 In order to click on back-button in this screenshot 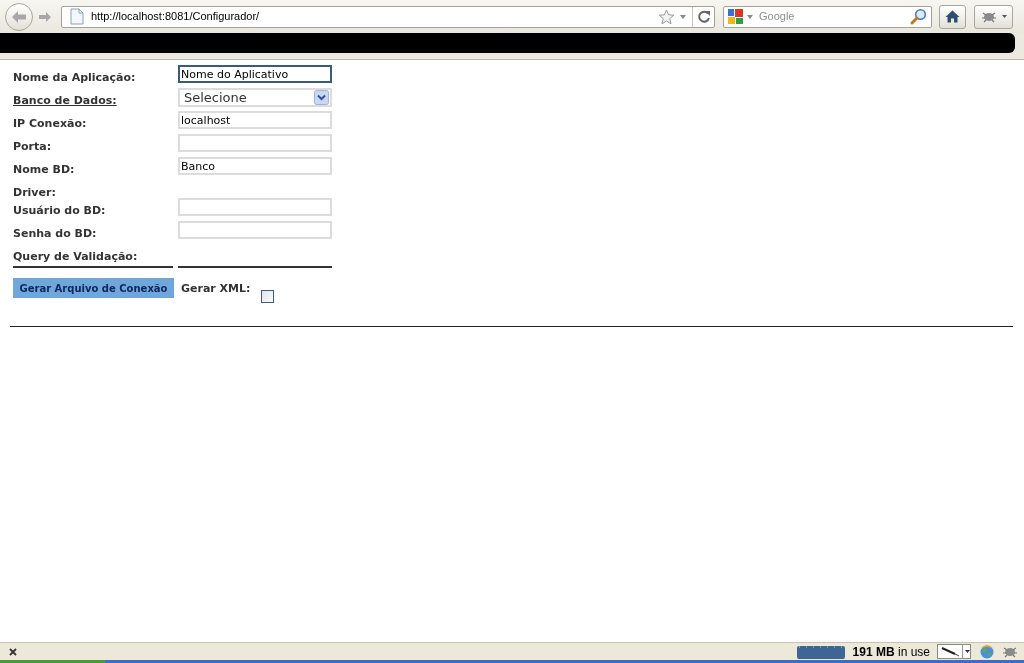, I will do `click(19, 16)`.